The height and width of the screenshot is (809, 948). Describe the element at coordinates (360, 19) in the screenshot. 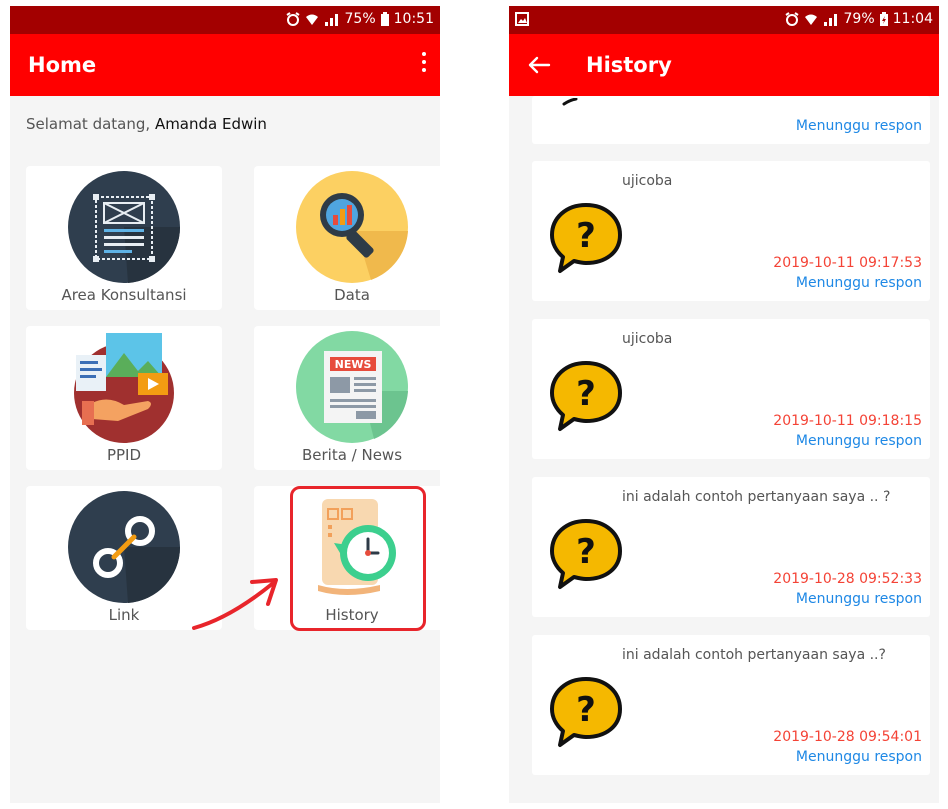

I see `battery-percent: 75%` at that location.